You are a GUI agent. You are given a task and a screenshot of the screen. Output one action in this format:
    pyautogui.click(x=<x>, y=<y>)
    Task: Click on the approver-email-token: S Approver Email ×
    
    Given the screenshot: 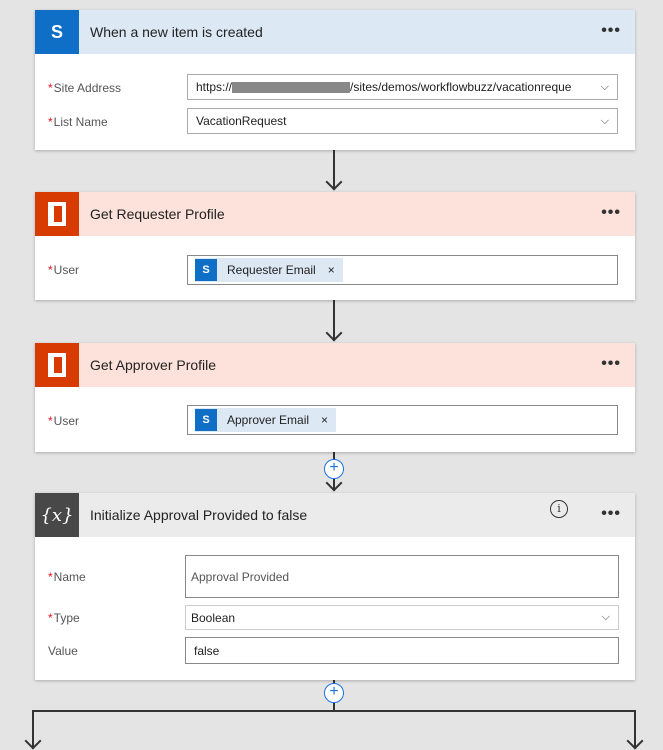 What is the action you would take?
    pyautogui.click(x=266, y=420)
    